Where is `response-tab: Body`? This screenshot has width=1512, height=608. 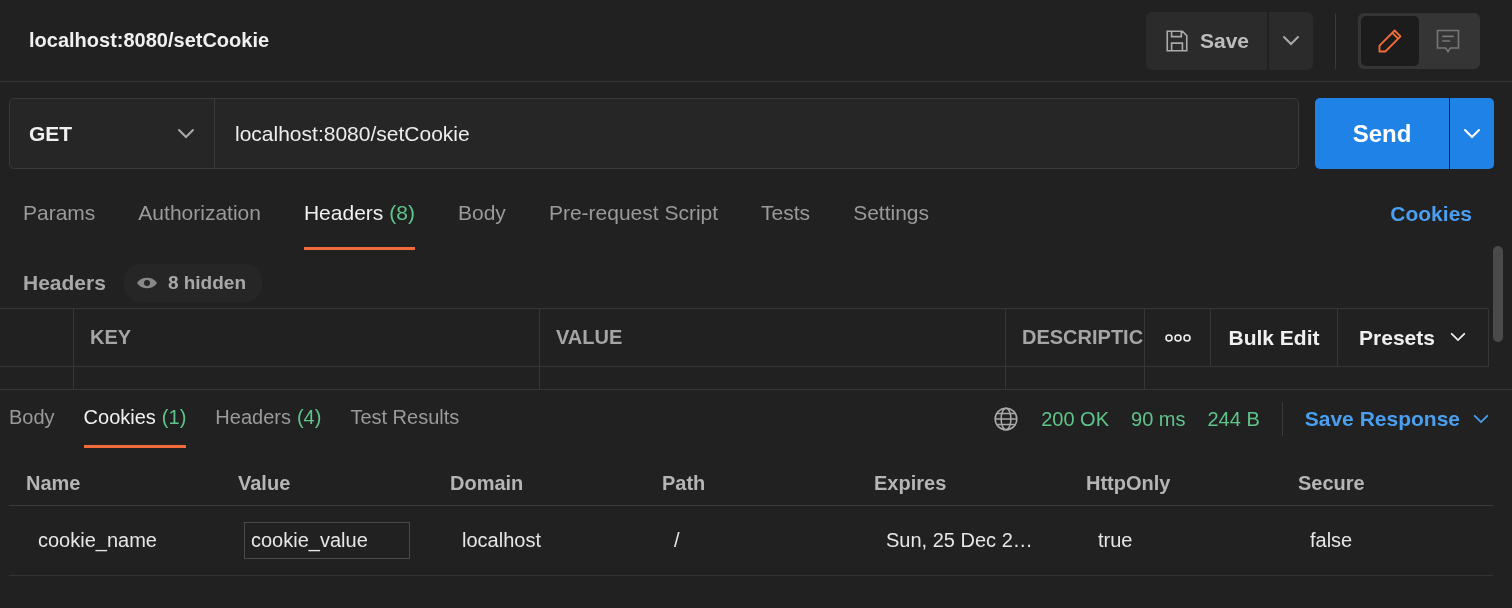
response-tab: Body is located at coordinates (32, 419).